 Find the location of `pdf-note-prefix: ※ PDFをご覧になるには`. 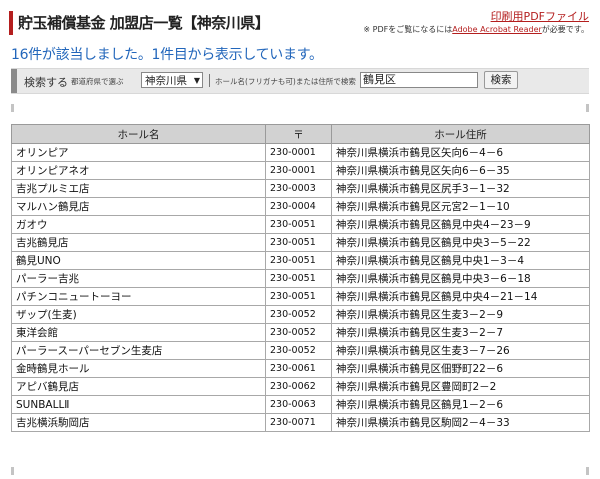

pdf-note-prefix: ※ PDFをご覧になるには is located at coordinates (408, 29).